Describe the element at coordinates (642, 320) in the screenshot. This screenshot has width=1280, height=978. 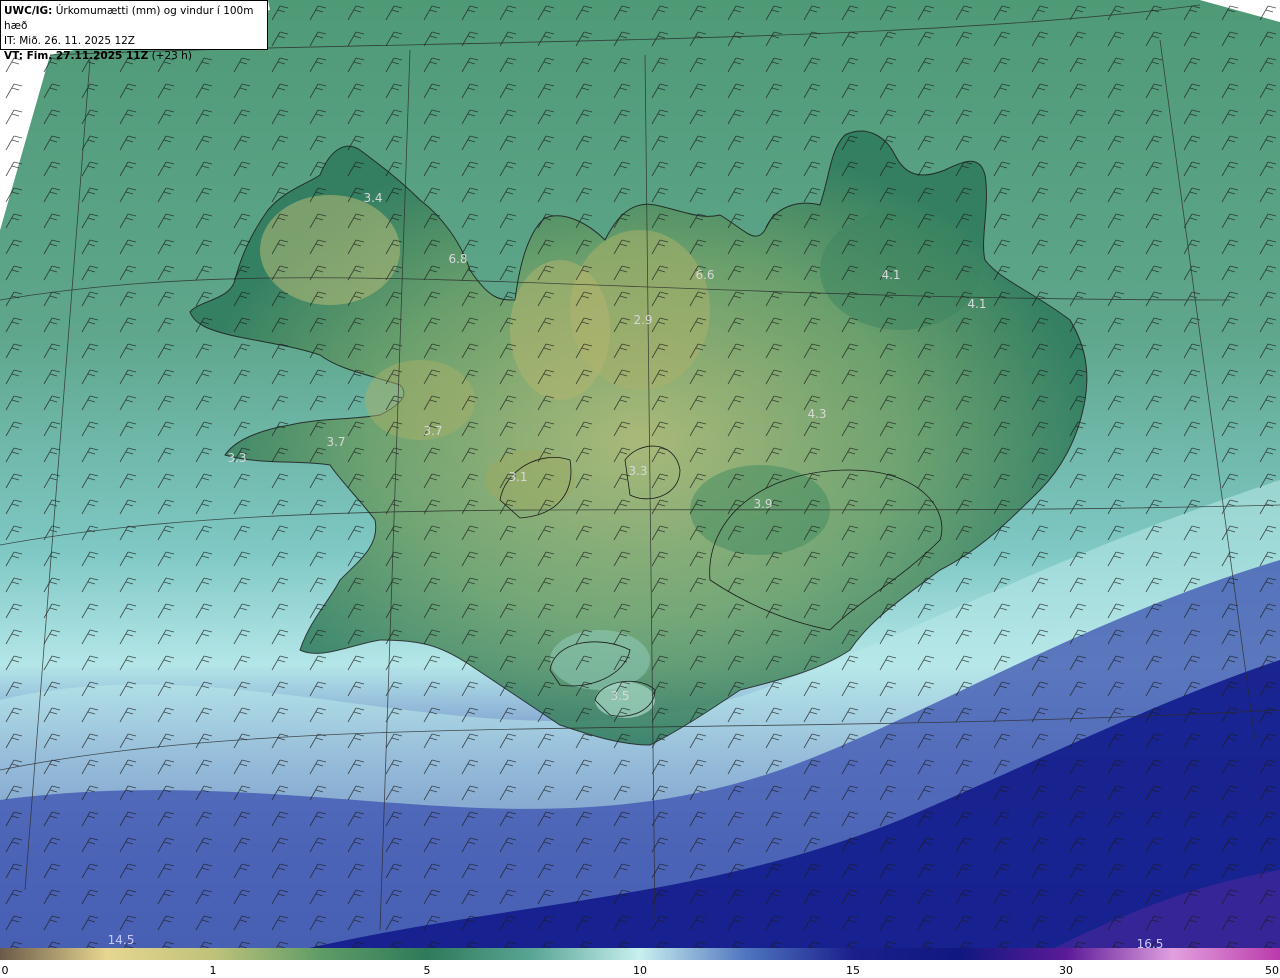
I see `map-value-label: 2.9` at that location.